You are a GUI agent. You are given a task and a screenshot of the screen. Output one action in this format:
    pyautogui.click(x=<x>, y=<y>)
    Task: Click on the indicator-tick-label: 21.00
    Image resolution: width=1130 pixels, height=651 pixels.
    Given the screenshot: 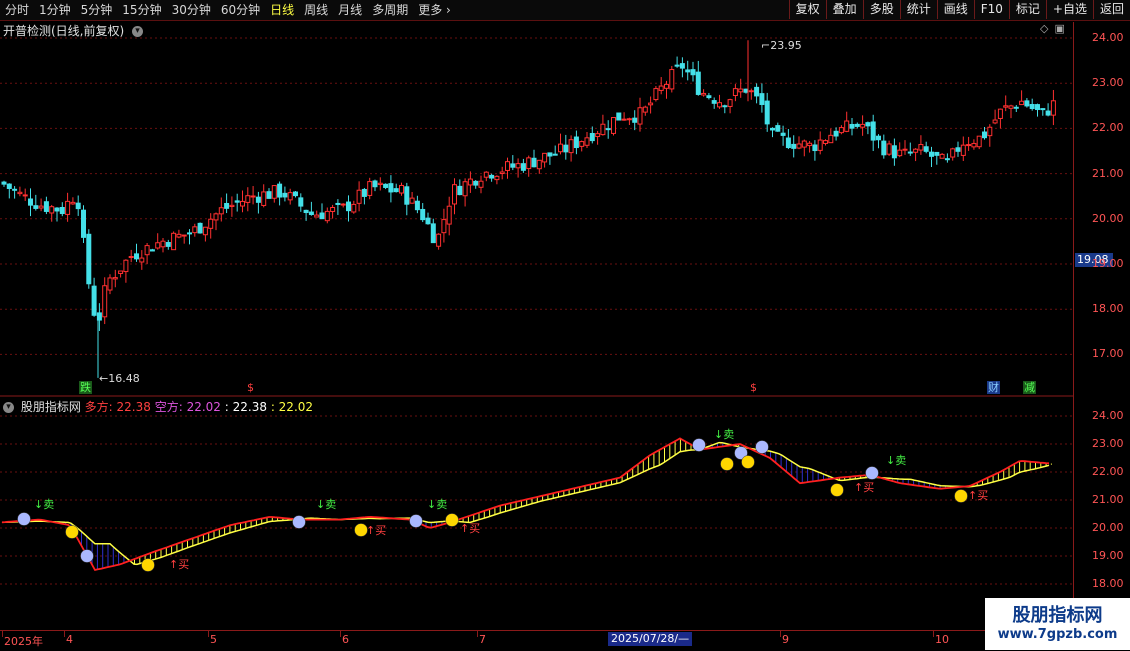 What is the action you would take?
    pyautogui.click(x=1108, y=499)
    